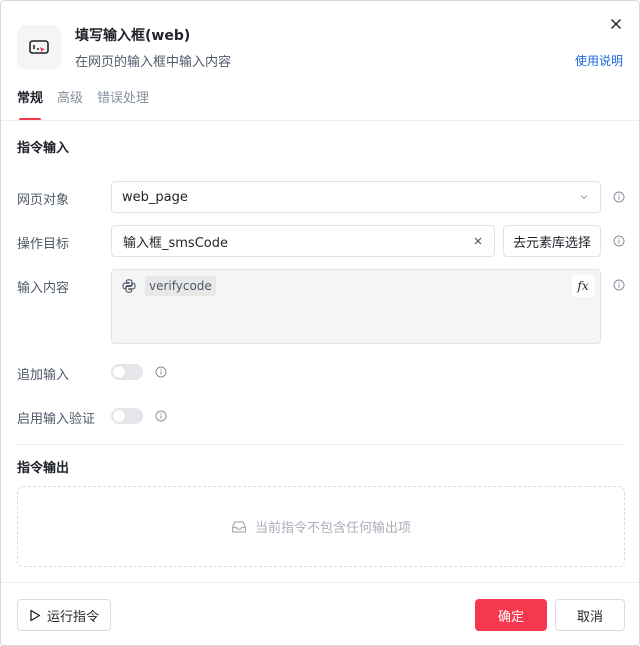 The width and height of the screenshot is (640, 646). Describe the element at coordinates (320, 582) in the screenshot. I see `footer-divider` at that location.